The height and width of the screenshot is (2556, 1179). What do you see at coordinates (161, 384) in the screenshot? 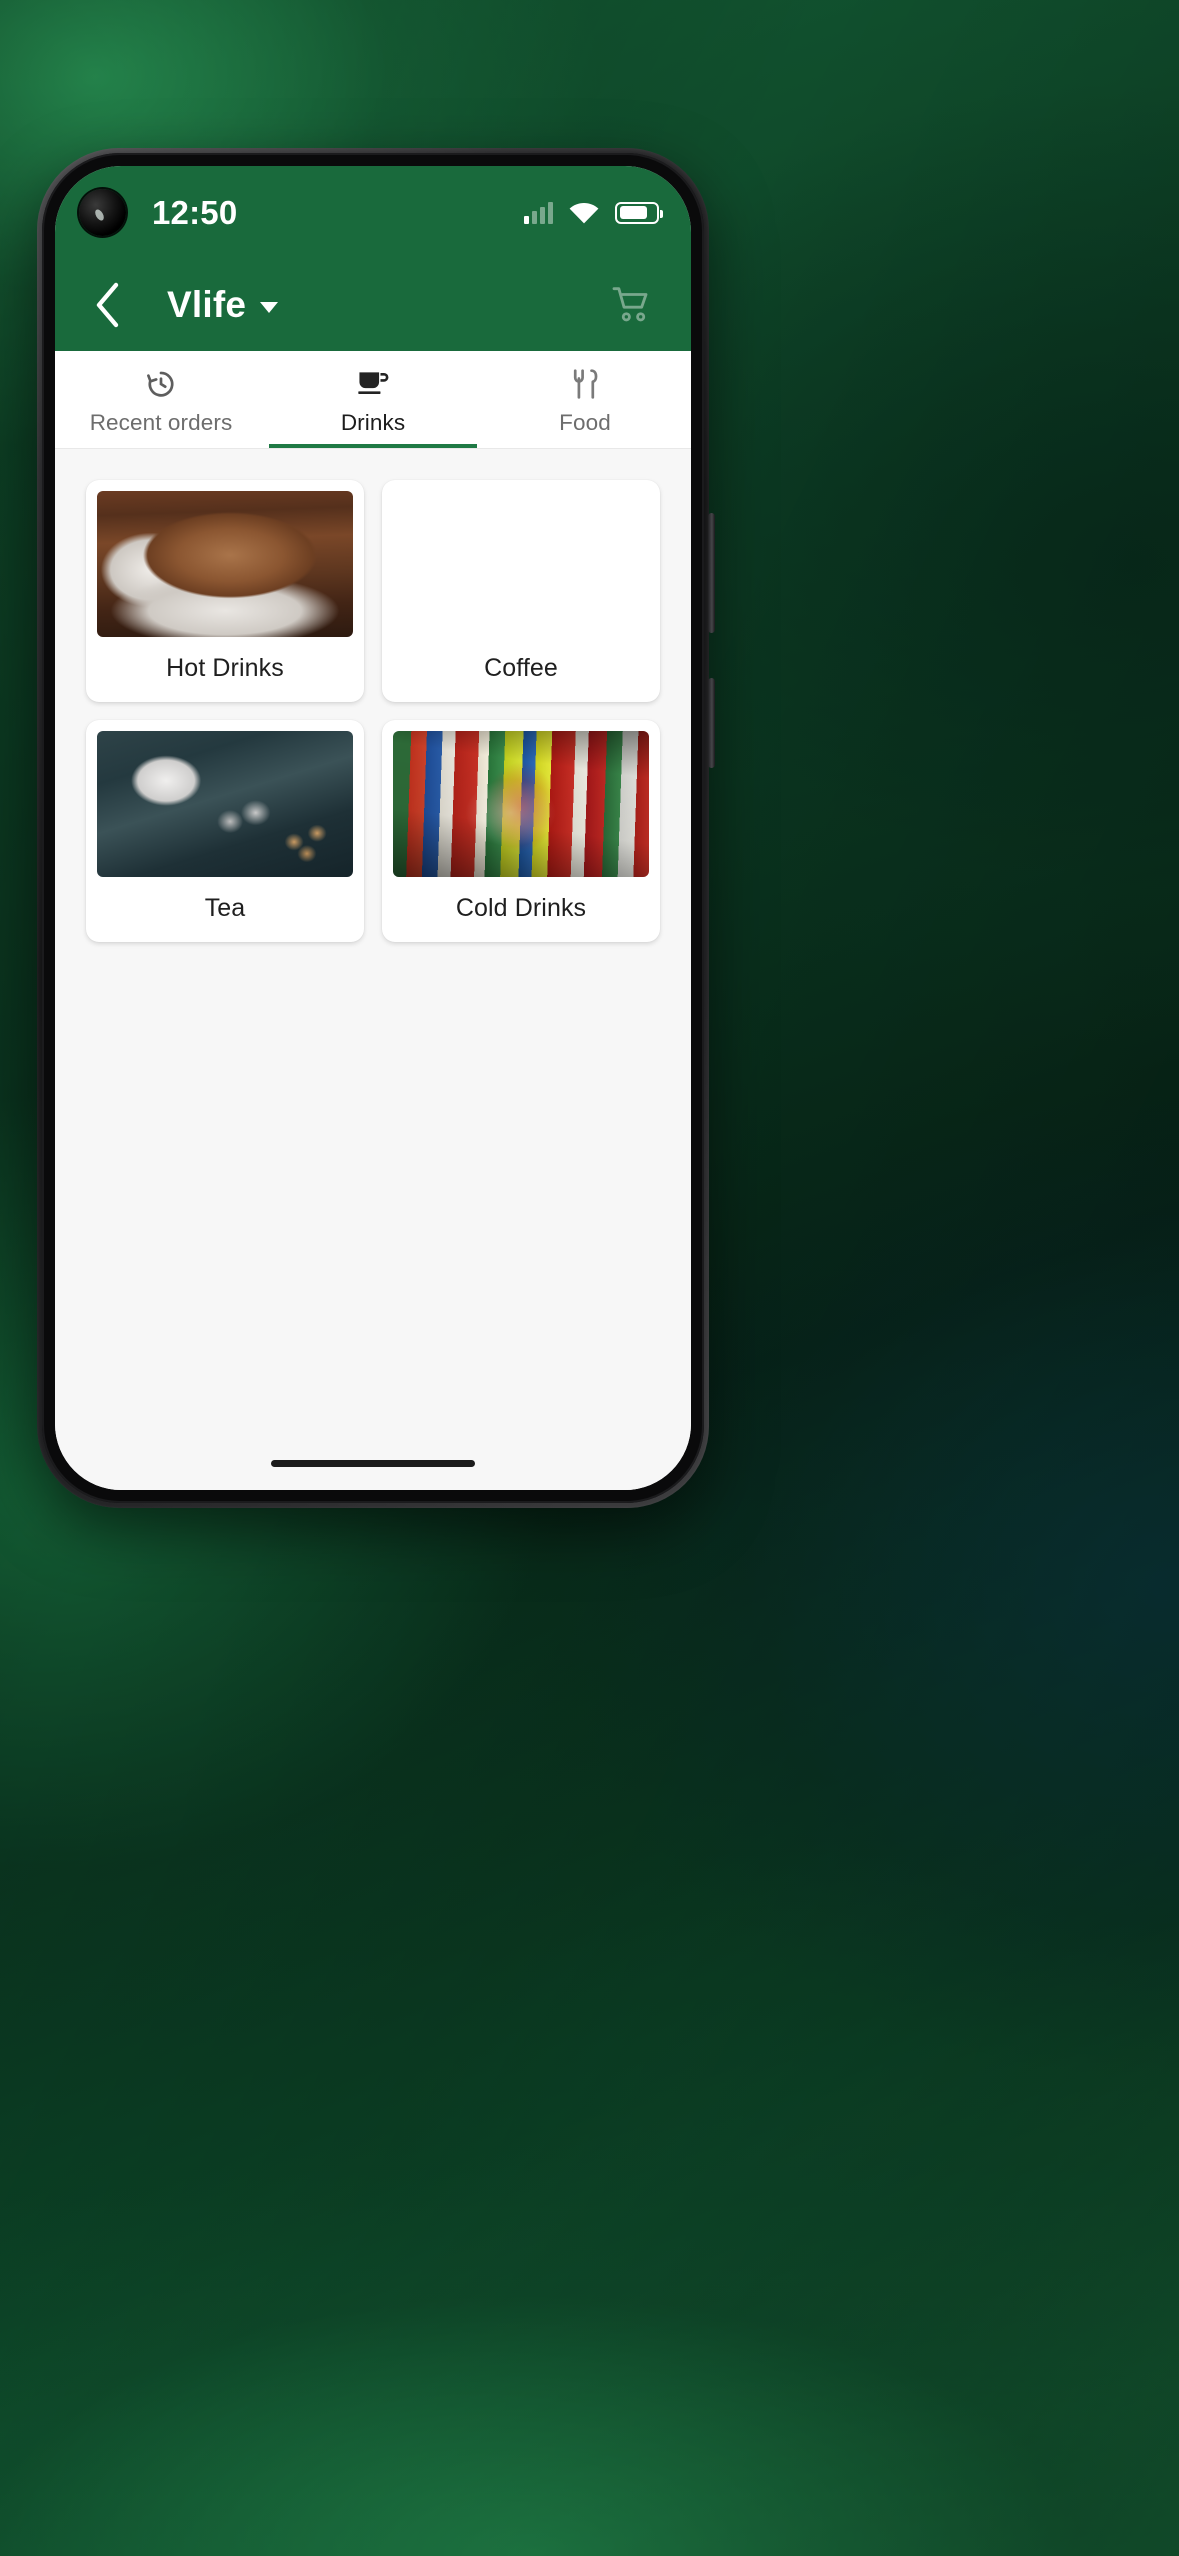
I see `history-icon` at bounding box center [161, 384].